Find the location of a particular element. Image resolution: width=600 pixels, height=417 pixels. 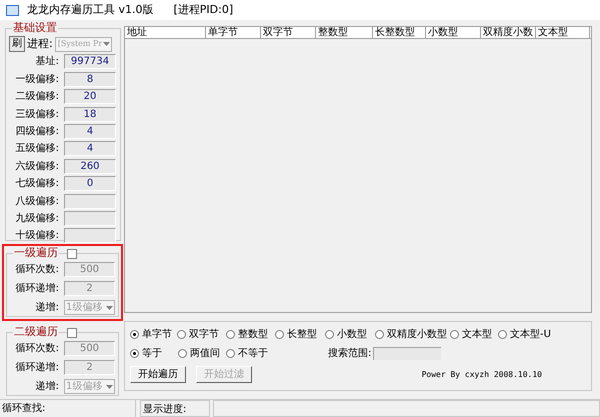

group-title: 二级遍历 is located at coordinates (36, 332).